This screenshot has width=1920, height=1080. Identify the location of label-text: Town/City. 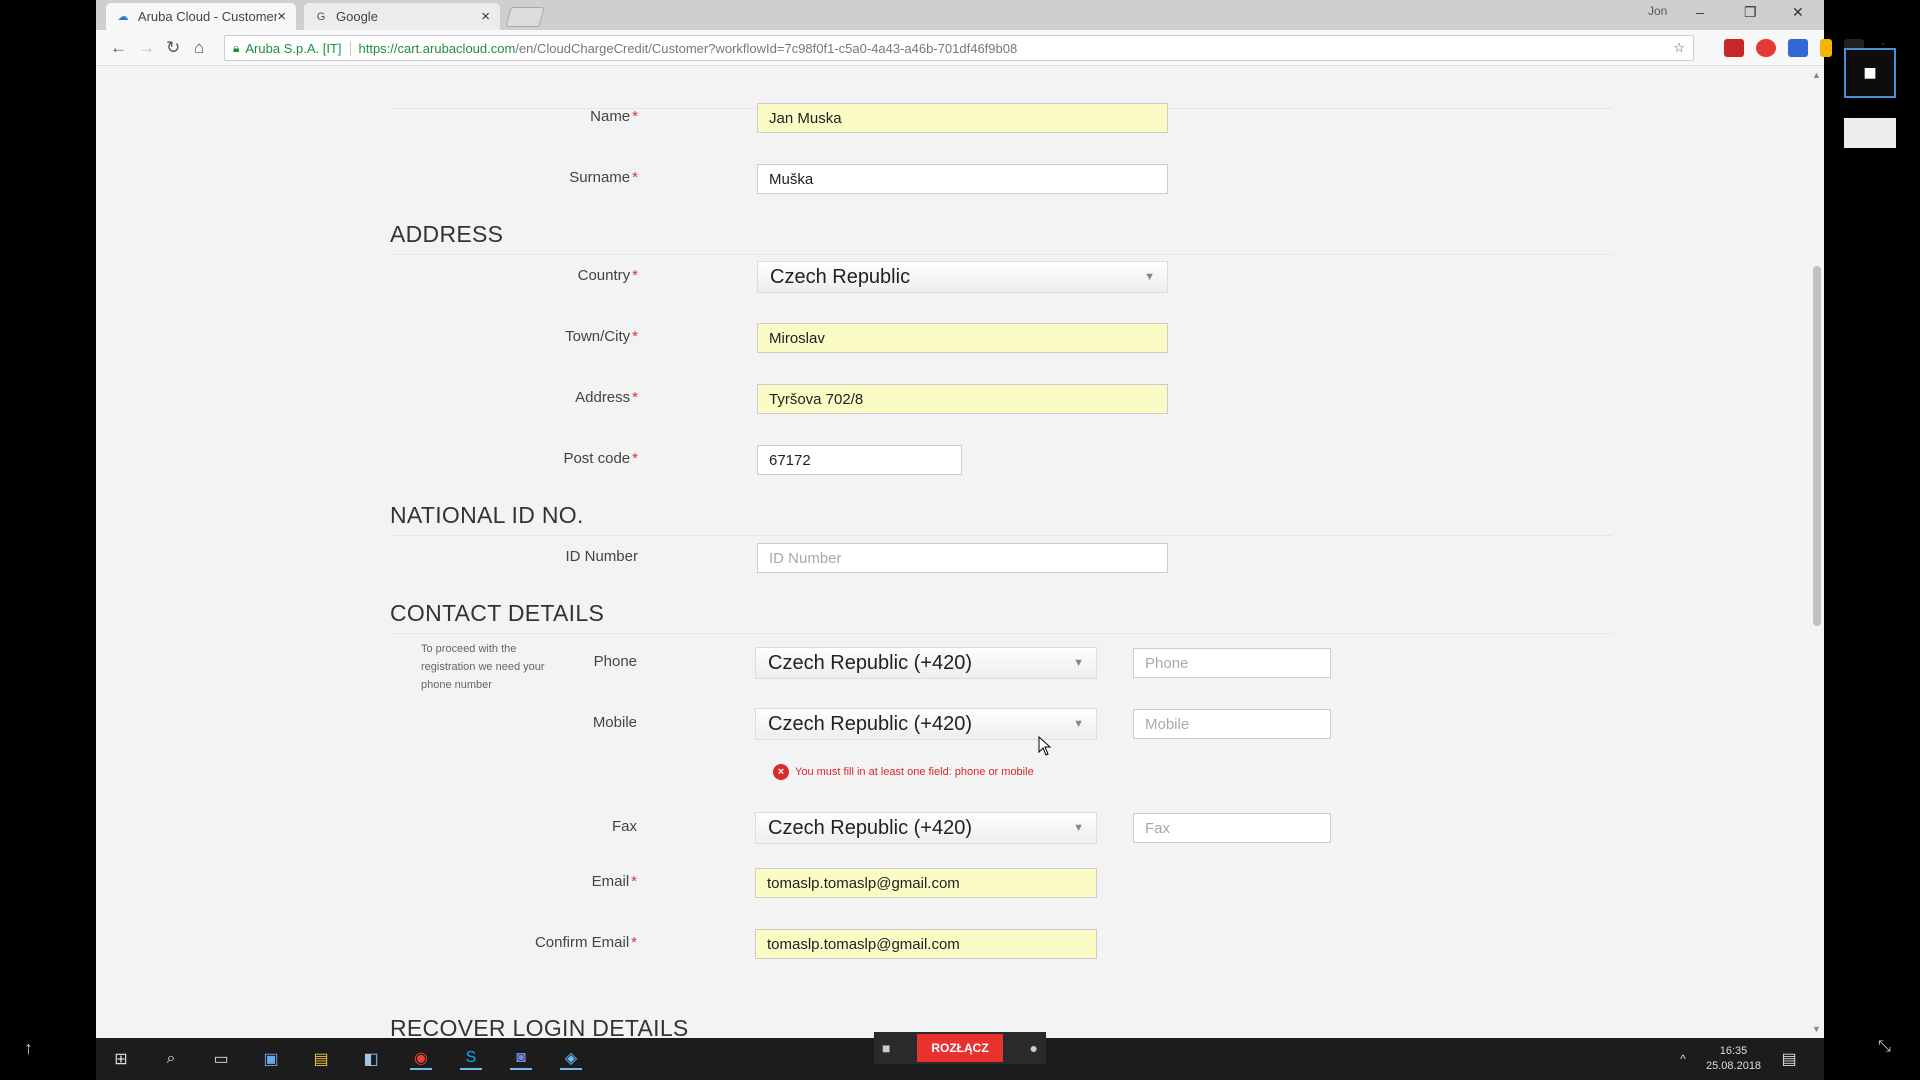
(598, 336).